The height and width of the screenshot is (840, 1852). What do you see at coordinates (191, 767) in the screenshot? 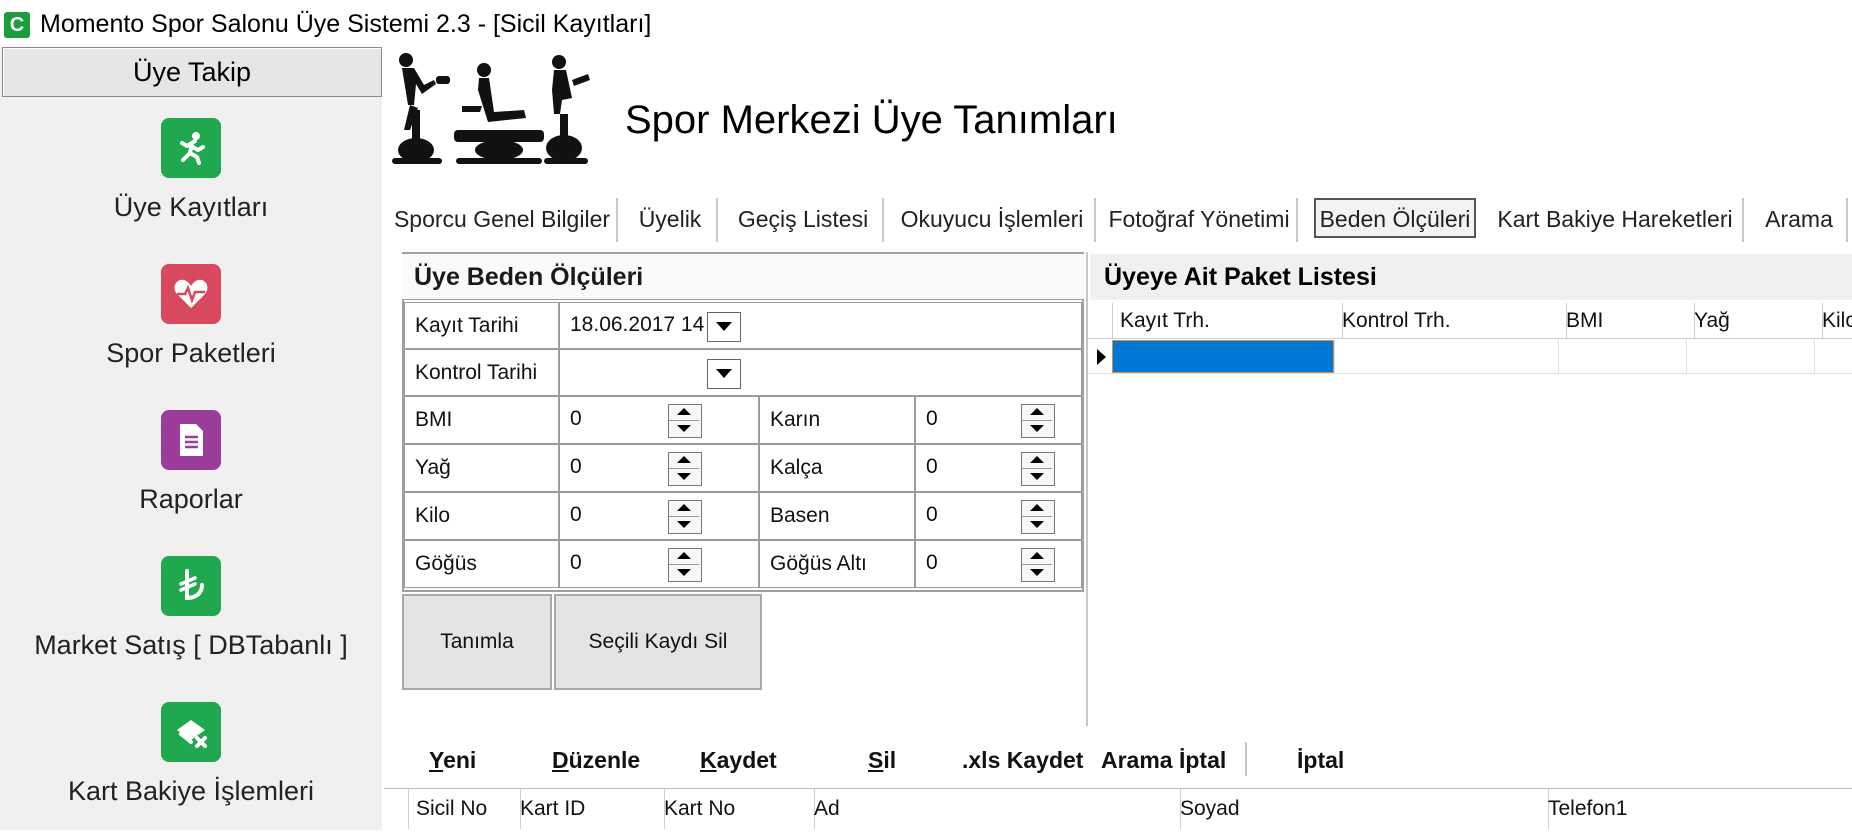
I see `sidebar-item-kart-bakiye: Kart Bakiye İşlemleri` at bounding box center [191, 767].